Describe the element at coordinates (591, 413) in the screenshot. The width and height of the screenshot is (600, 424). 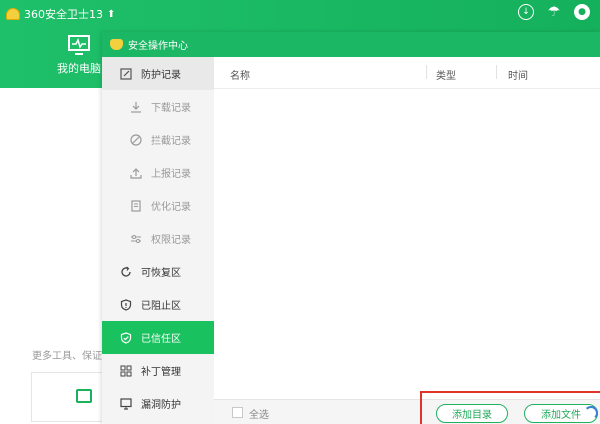
I see `cursor-arc-icon` at that location.